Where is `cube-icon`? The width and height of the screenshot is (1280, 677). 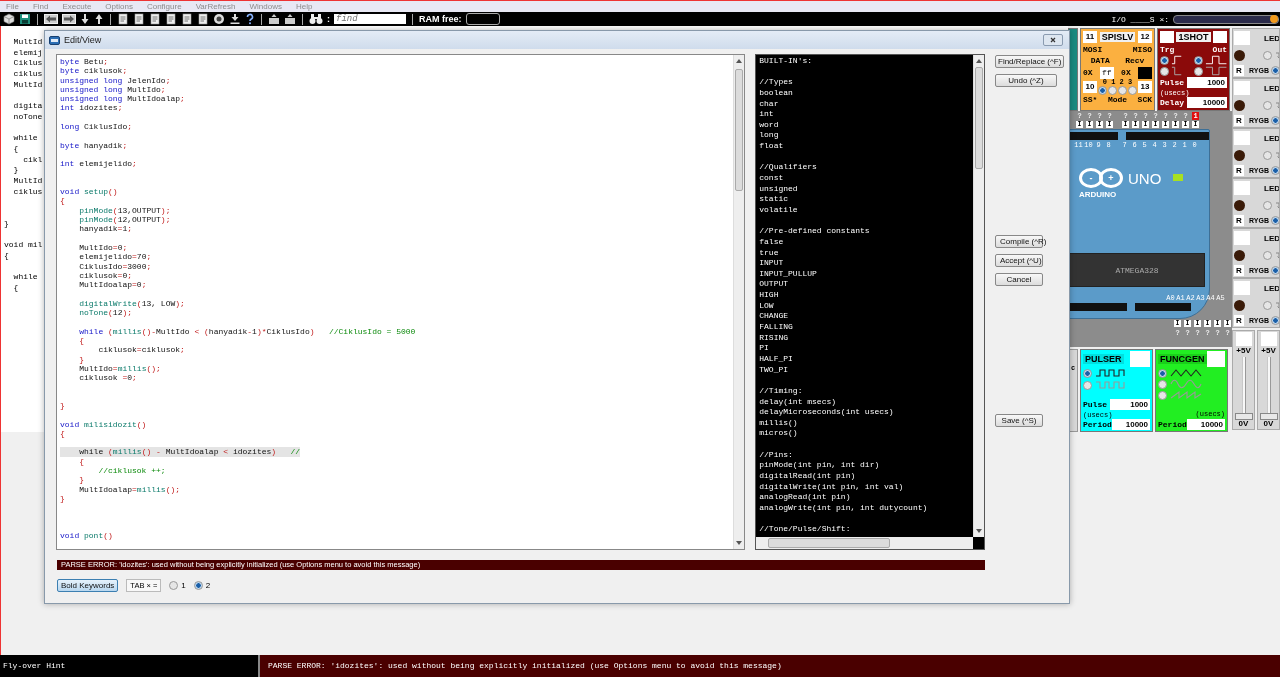
cube-icon is located at coordinates (9, 19).